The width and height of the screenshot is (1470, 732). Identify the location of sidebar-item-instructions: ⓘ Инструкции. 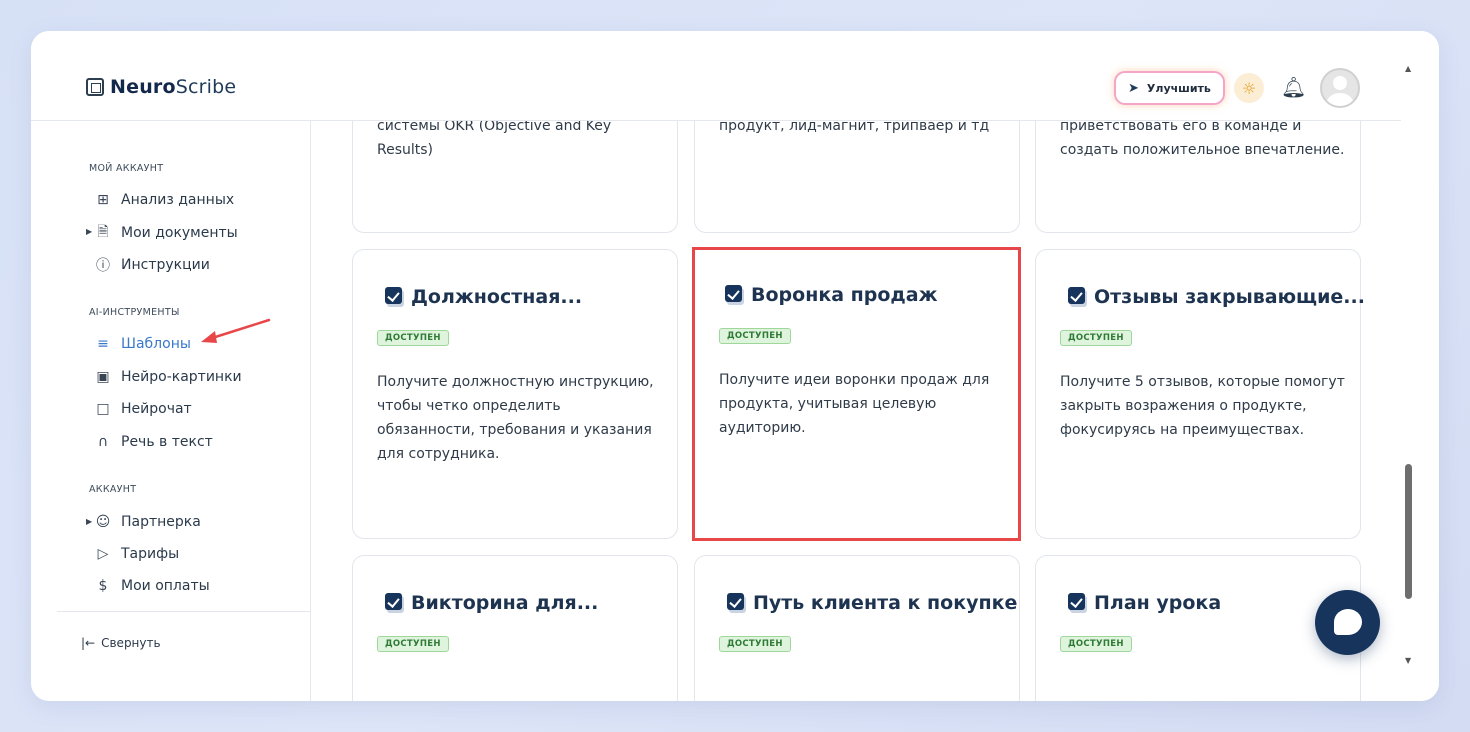
(152, 265).